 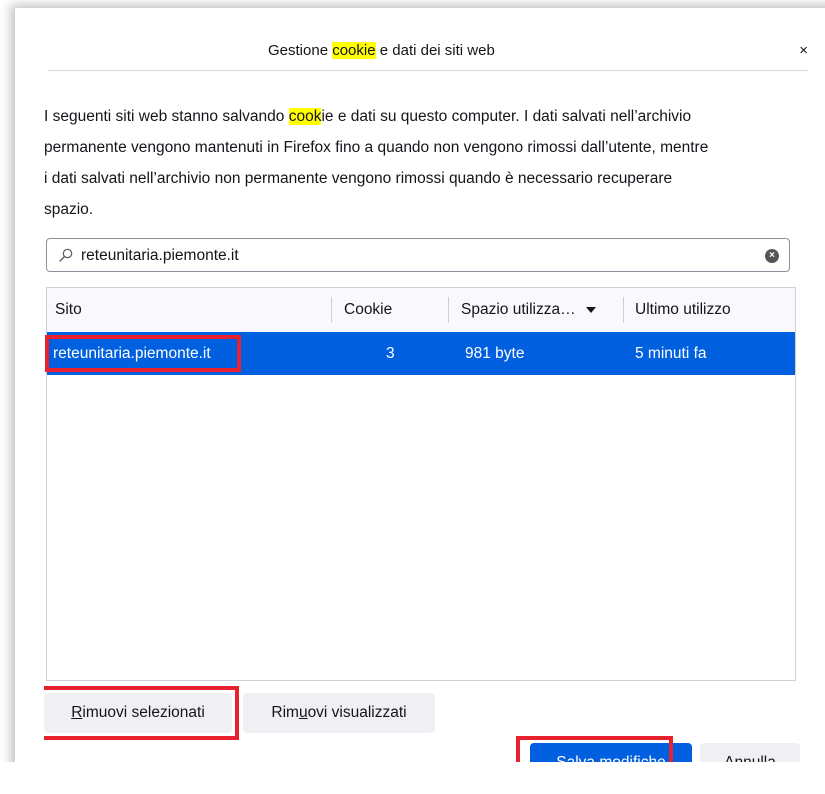 What do you see at coordinates (495, 353) in the screenshot?
I see `cell-storage: 981 byte` at bounding box center [495, 353].